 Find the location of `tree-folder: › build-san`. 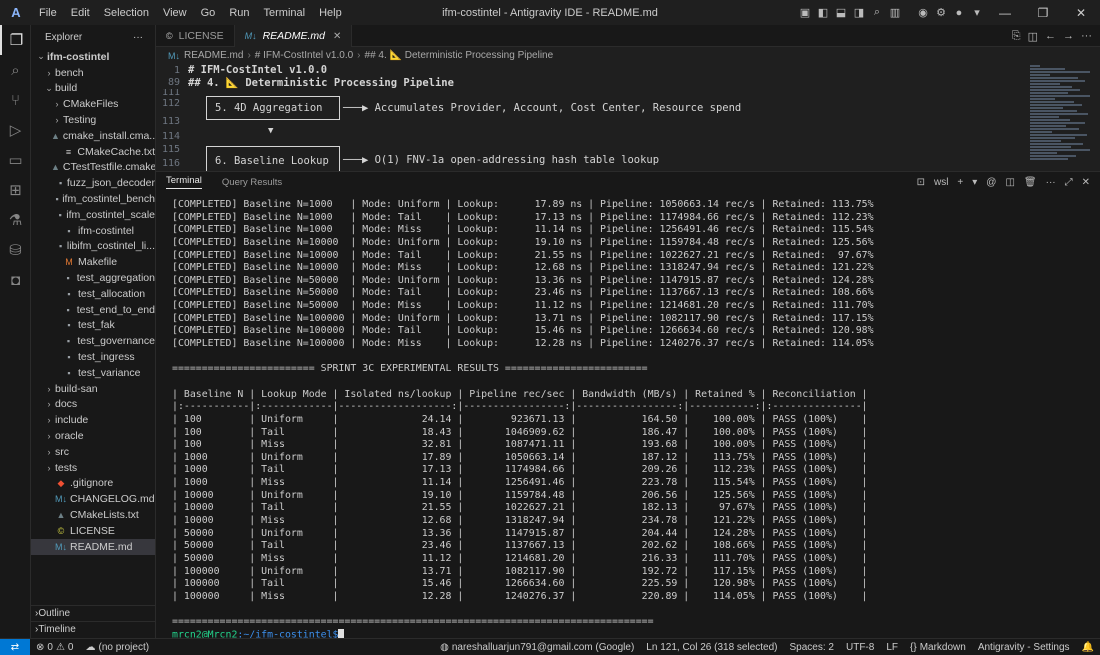

tree-folder: › build-san is located at coordinates (93, 389).